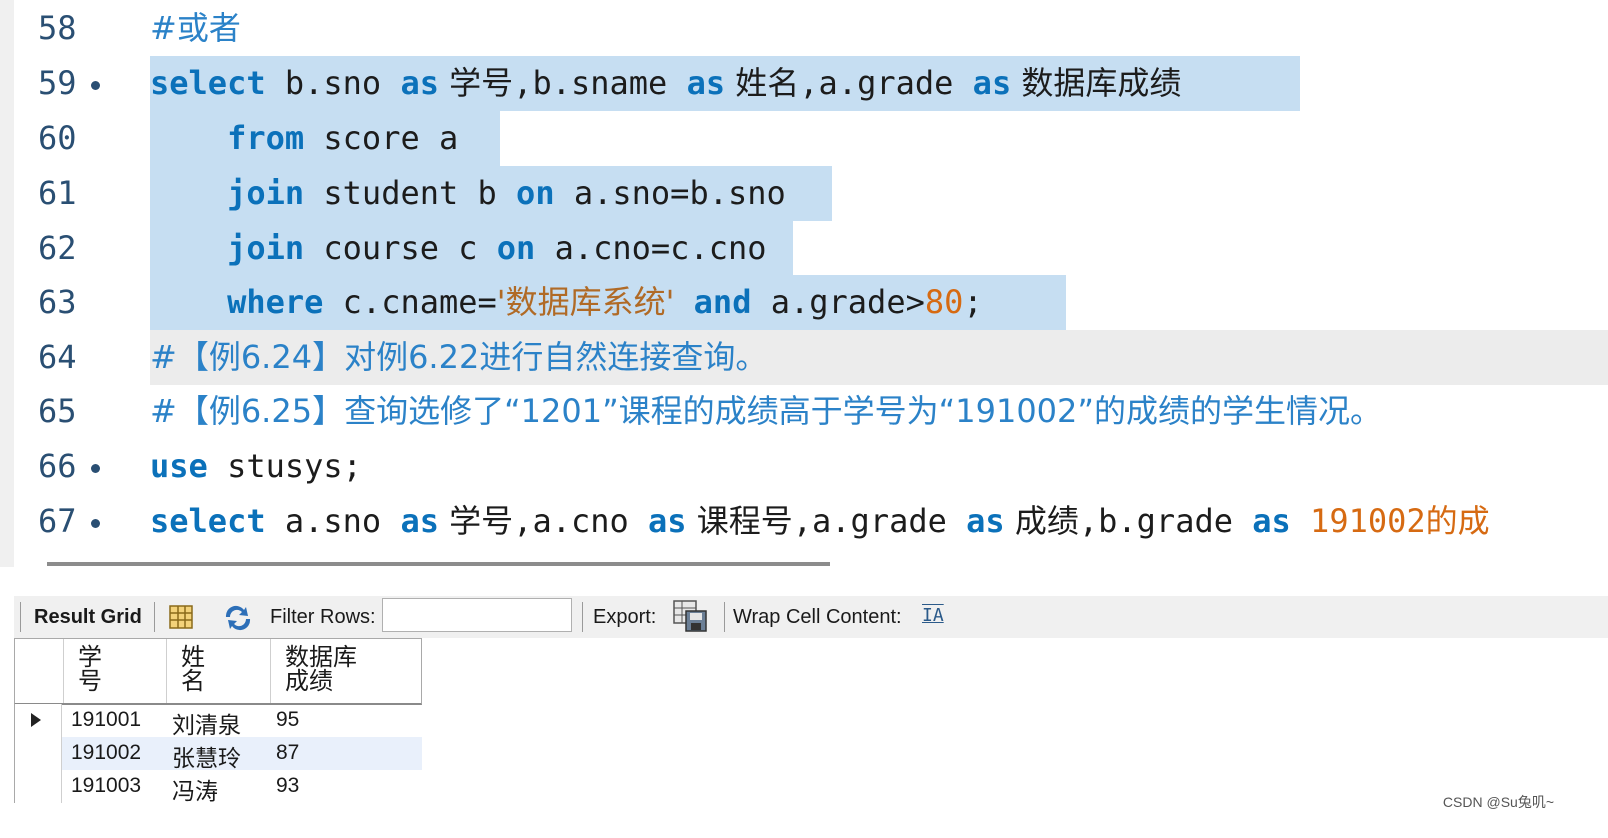 The image size is (1608, 838). I want to click on code-token: student b, so click(410, 193).